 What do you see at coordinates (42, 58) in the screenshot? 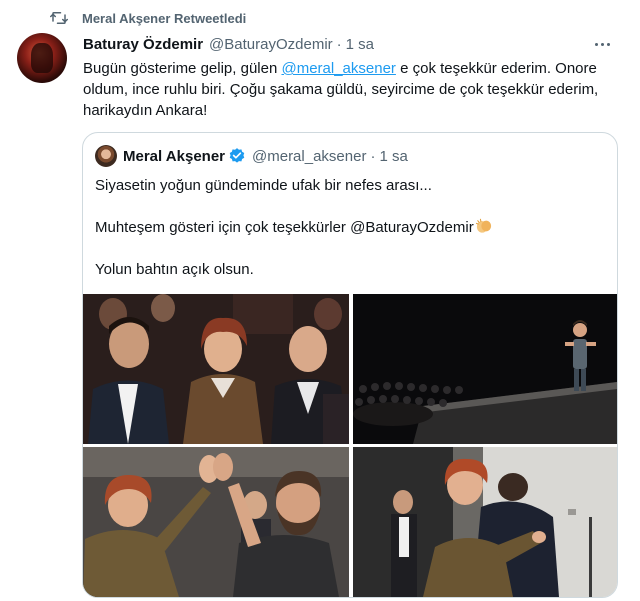
I see `author-avatar` at bounding box center [42, 58].